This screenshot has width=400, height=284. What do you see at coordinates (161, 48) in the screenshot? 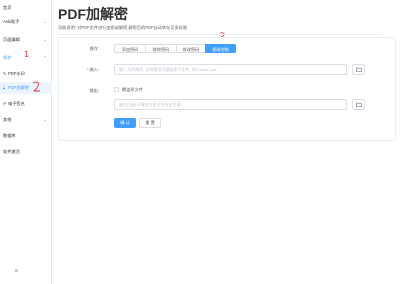
I see `tab-remove-password: 移除密码` at bounding box center [161, 48].